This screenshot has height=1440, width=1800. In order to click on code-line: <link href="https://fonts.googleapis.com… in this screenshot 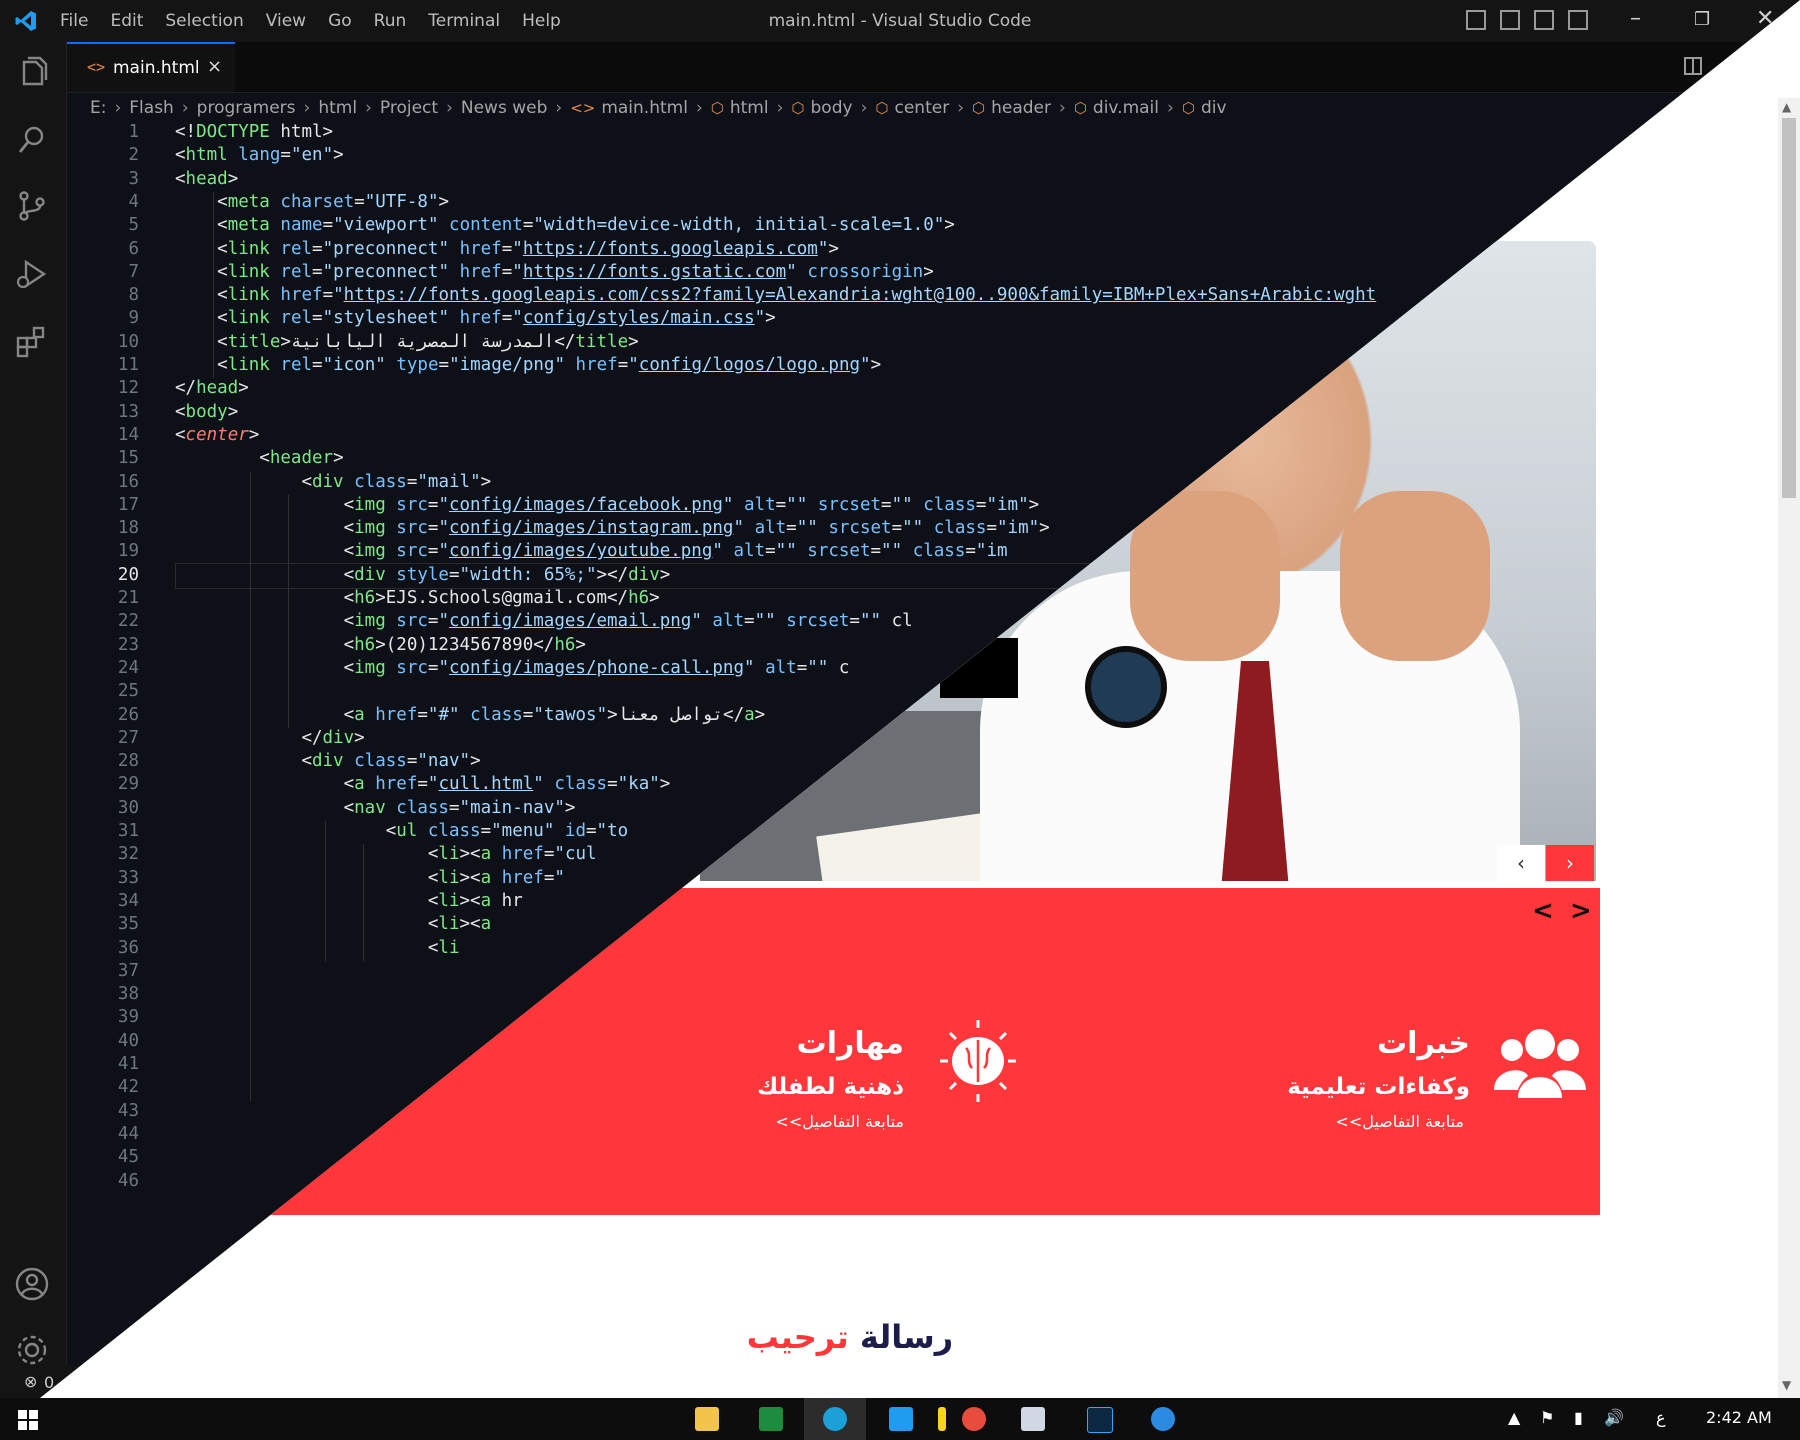, I will do `click(775, 295)`.